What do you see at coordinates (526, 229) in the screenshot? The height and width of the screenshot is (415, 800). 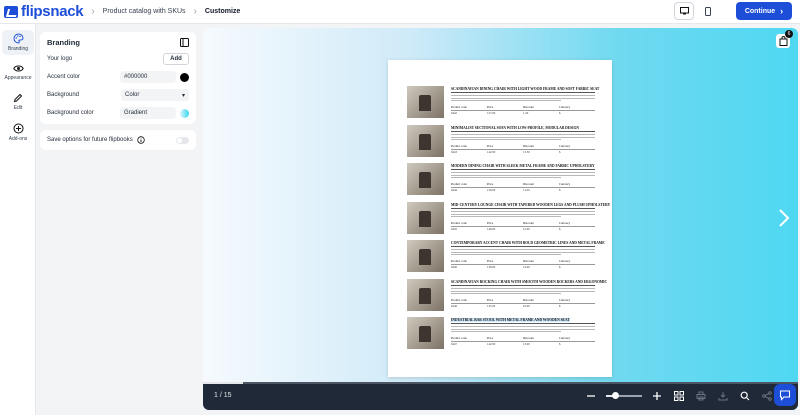 I see `table-cell: 12.00` at bounding box center [526, 229].